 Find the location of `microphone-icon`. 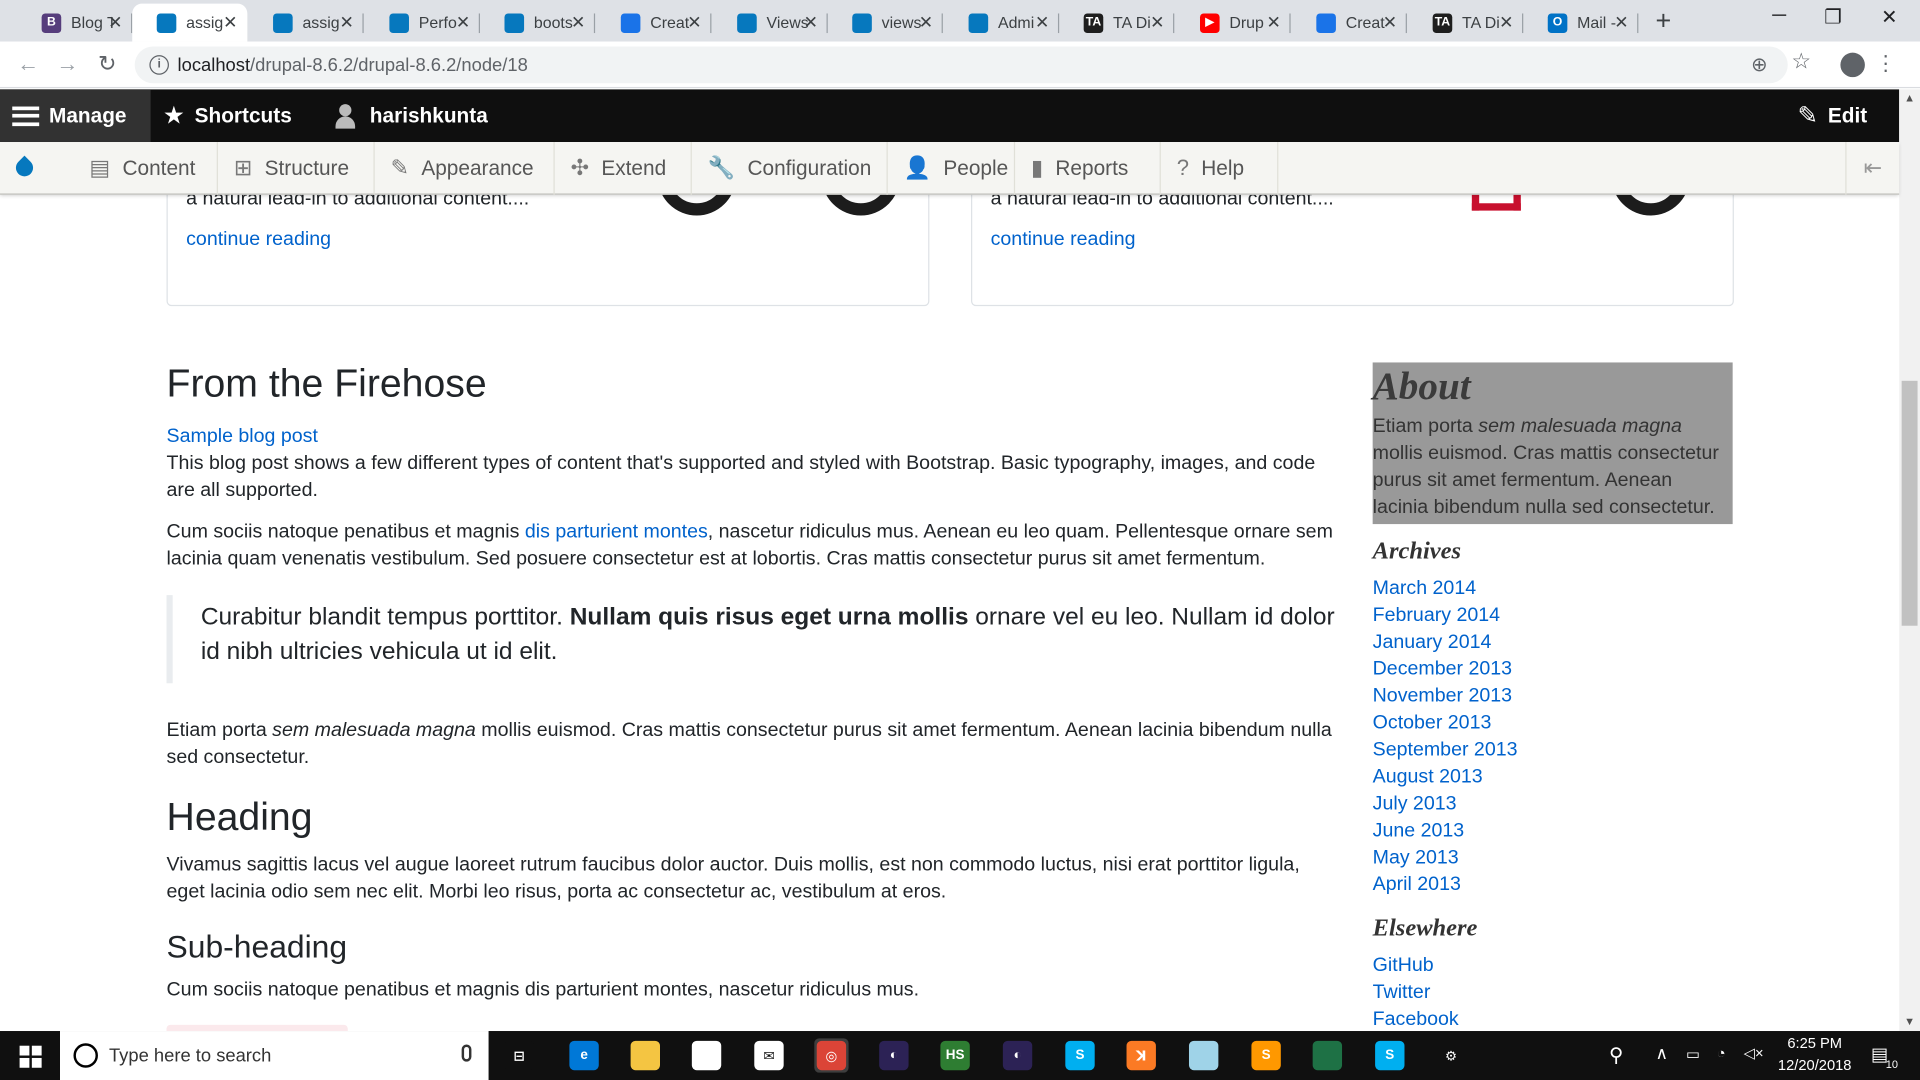

microphone-icon is located at coordinates (466, 1053).